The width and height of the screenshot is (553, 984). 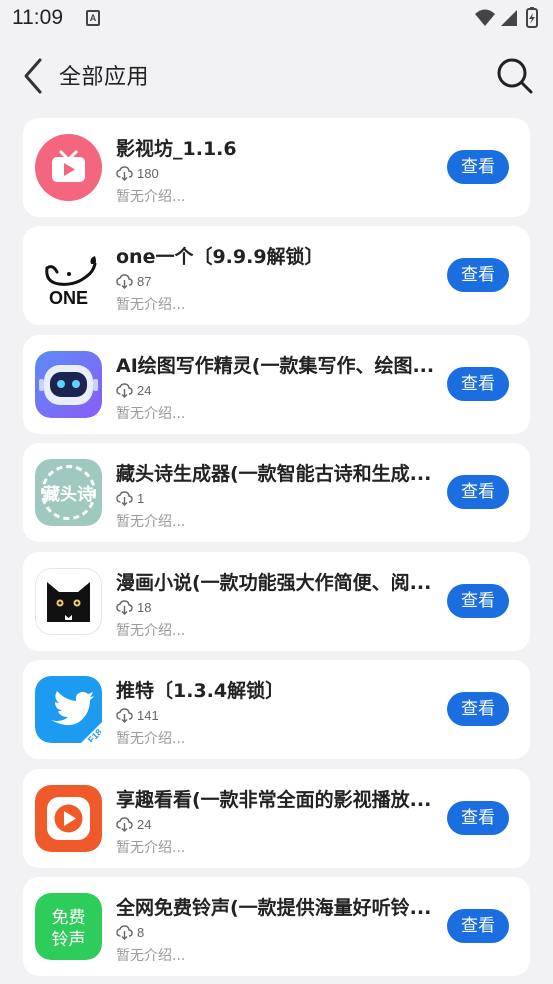 I want to click on black-cat-icon, so click(x=68, y=601).